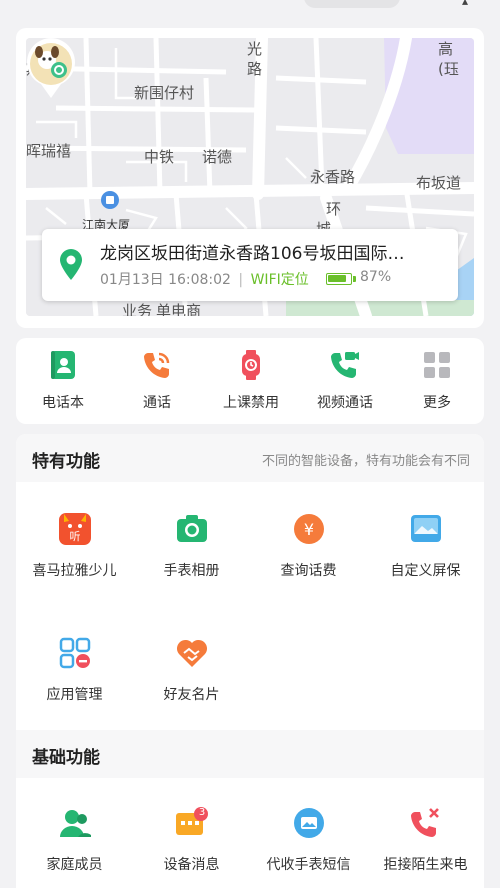  What do you see at coordinates (308, 865) in the screenshot?
I see `feature-label: 代收手表短信` at bounding box center [308, 865].